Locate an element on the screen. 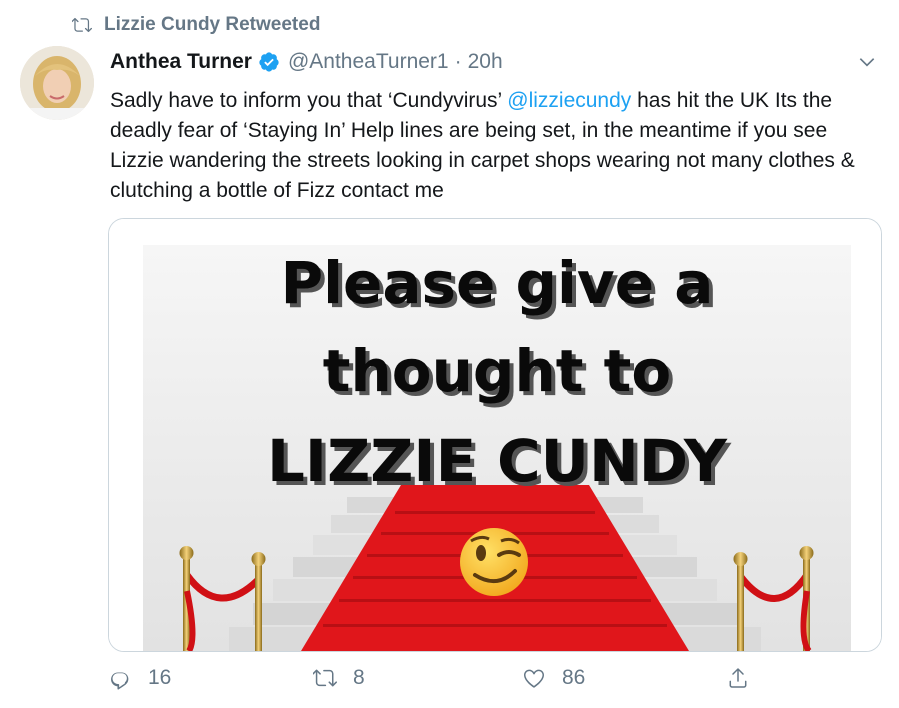 This screenshot has height=708, width=899. reply-button: 16 is located at coordinates (139, 678).